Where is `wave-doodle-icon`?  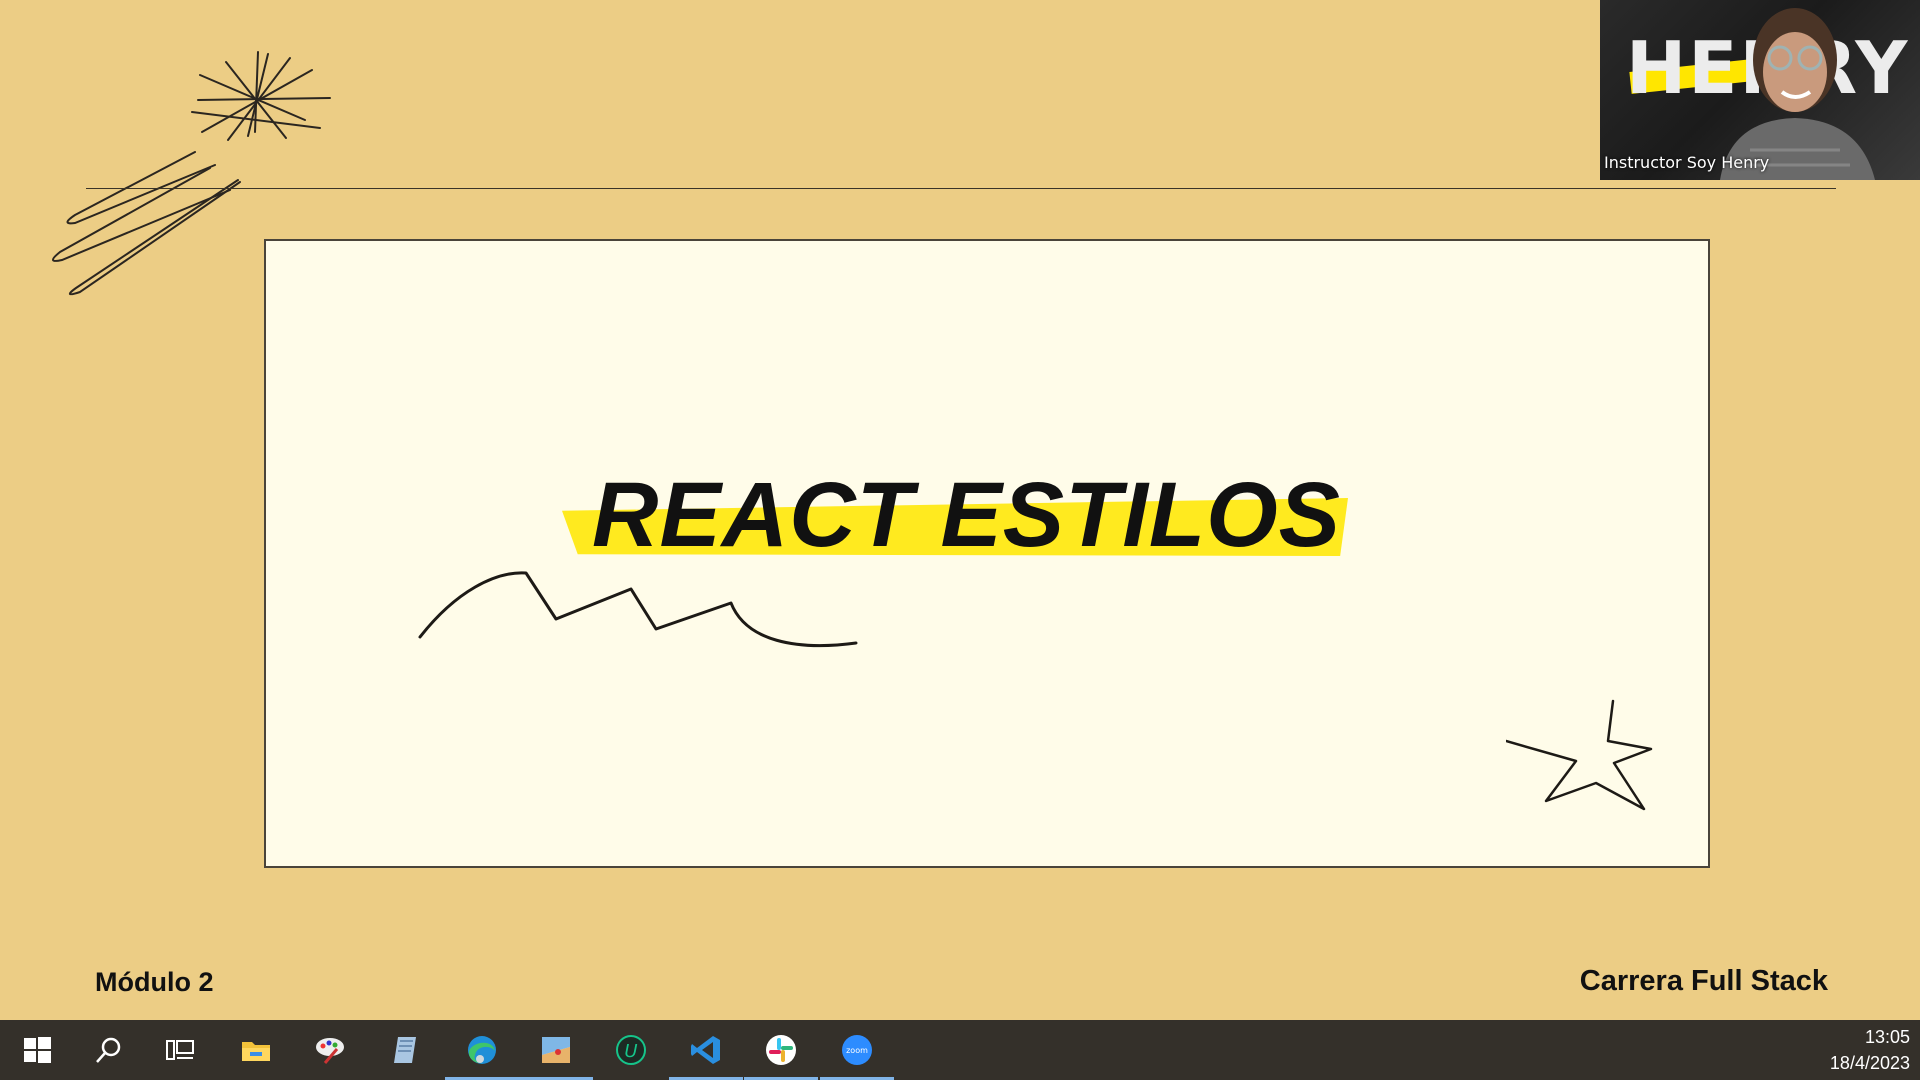
wave-doodle-icon is located at coordinates (638, 609).